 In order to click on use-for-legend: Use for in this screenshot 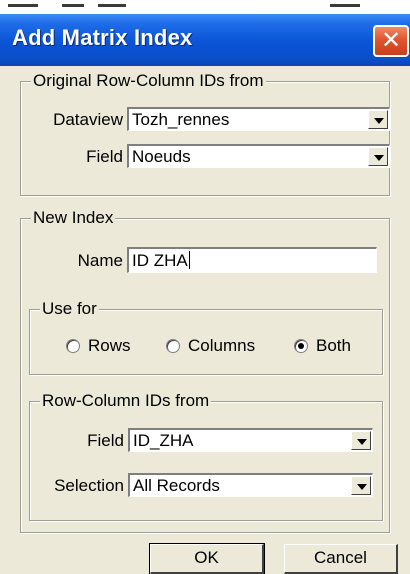, I will do `click(69, 309)`.